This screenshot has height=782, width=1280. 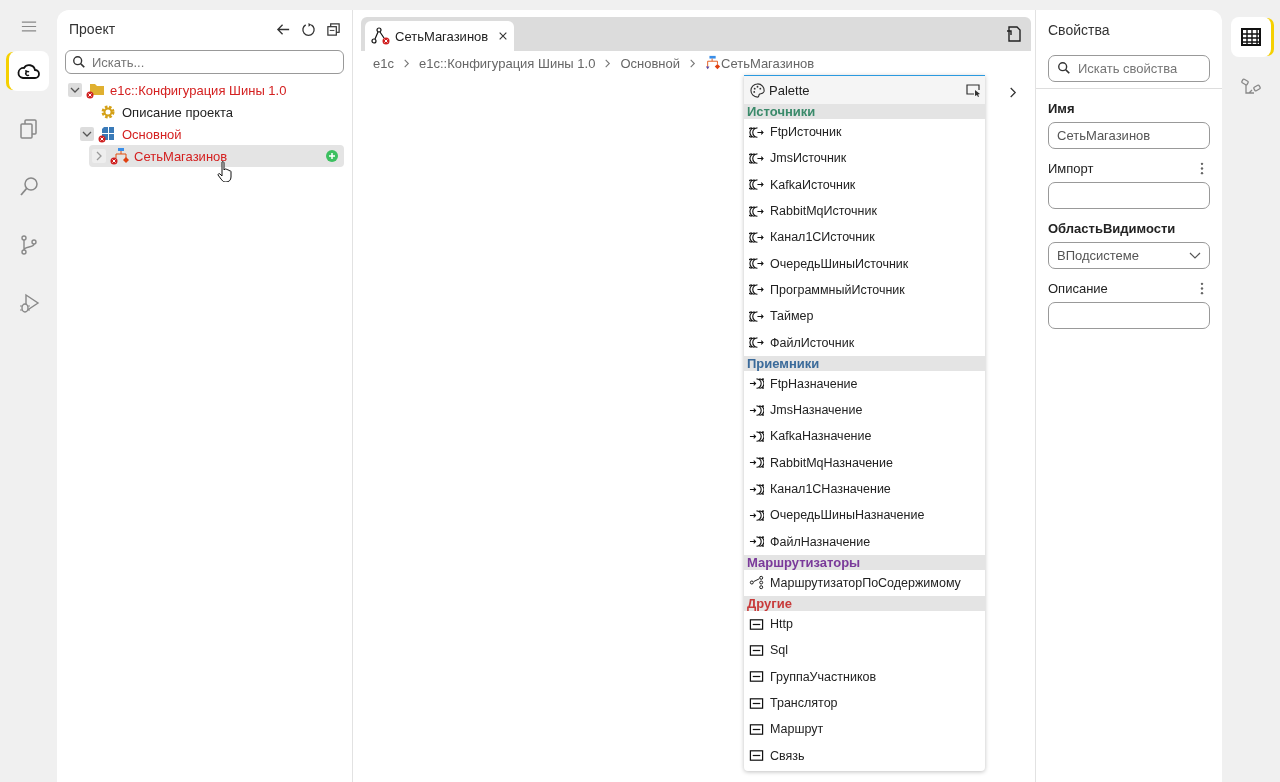 I want to click on field-label: Описание, so click(x=1078, y=288).